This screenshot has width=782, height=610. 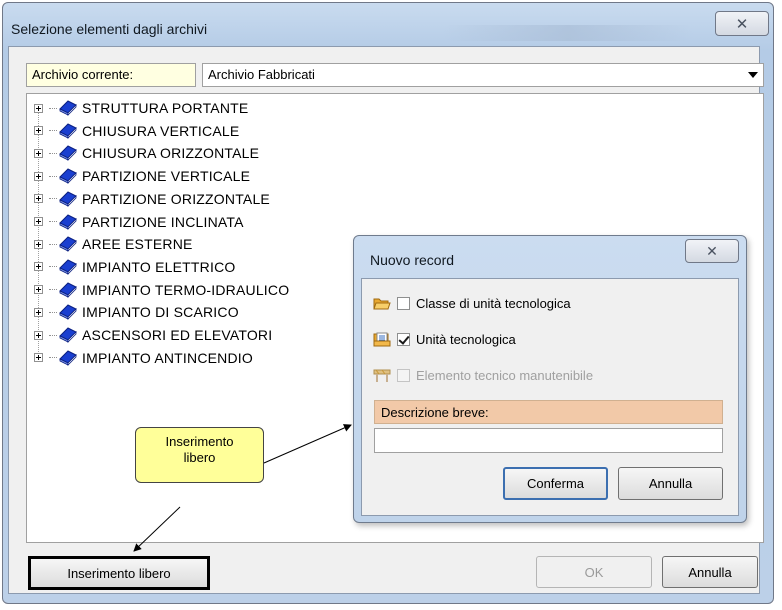 I want to click on tree-item-label: IMPIANTO ELETTRICO, so click(x=159, y=266).